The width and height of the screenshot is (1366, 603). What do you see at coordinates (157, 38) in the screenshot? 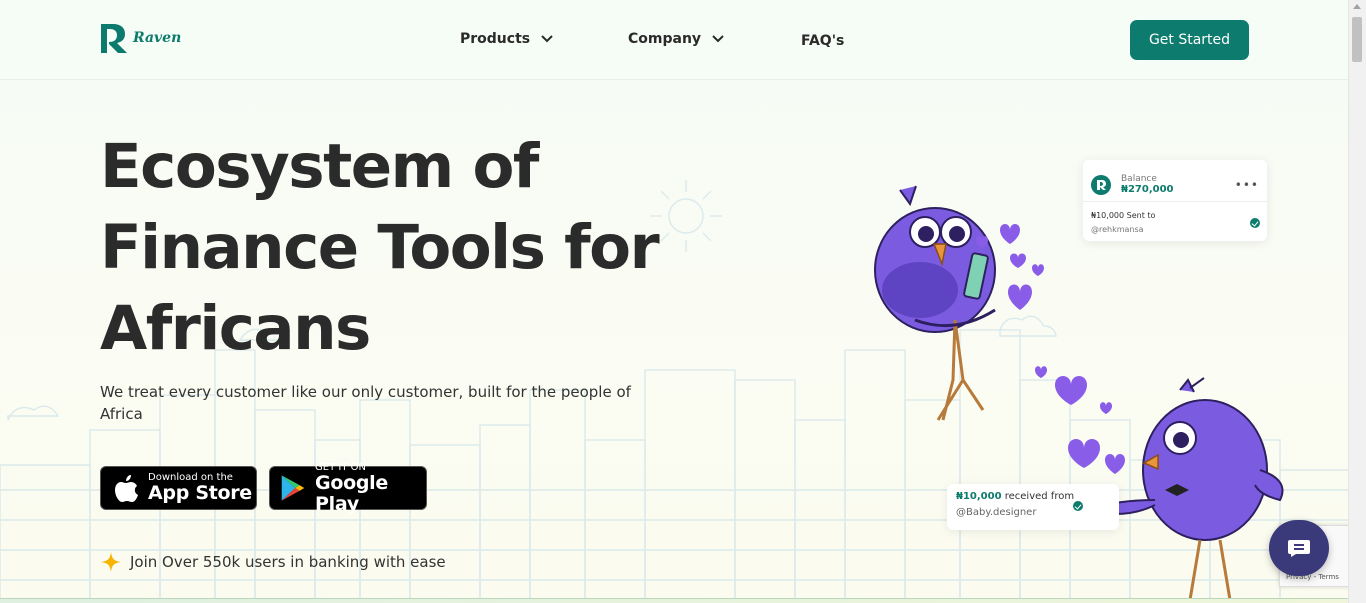
I see `logo-text: Raven` at bounding box center [157, 38].